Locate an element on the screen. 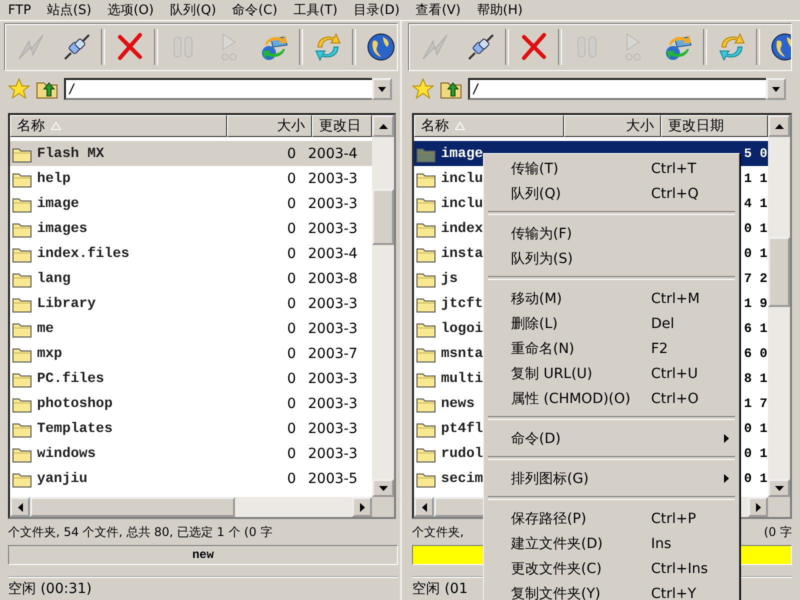  date-cell-text: 2003-8 is located at coordinates (333, 278).